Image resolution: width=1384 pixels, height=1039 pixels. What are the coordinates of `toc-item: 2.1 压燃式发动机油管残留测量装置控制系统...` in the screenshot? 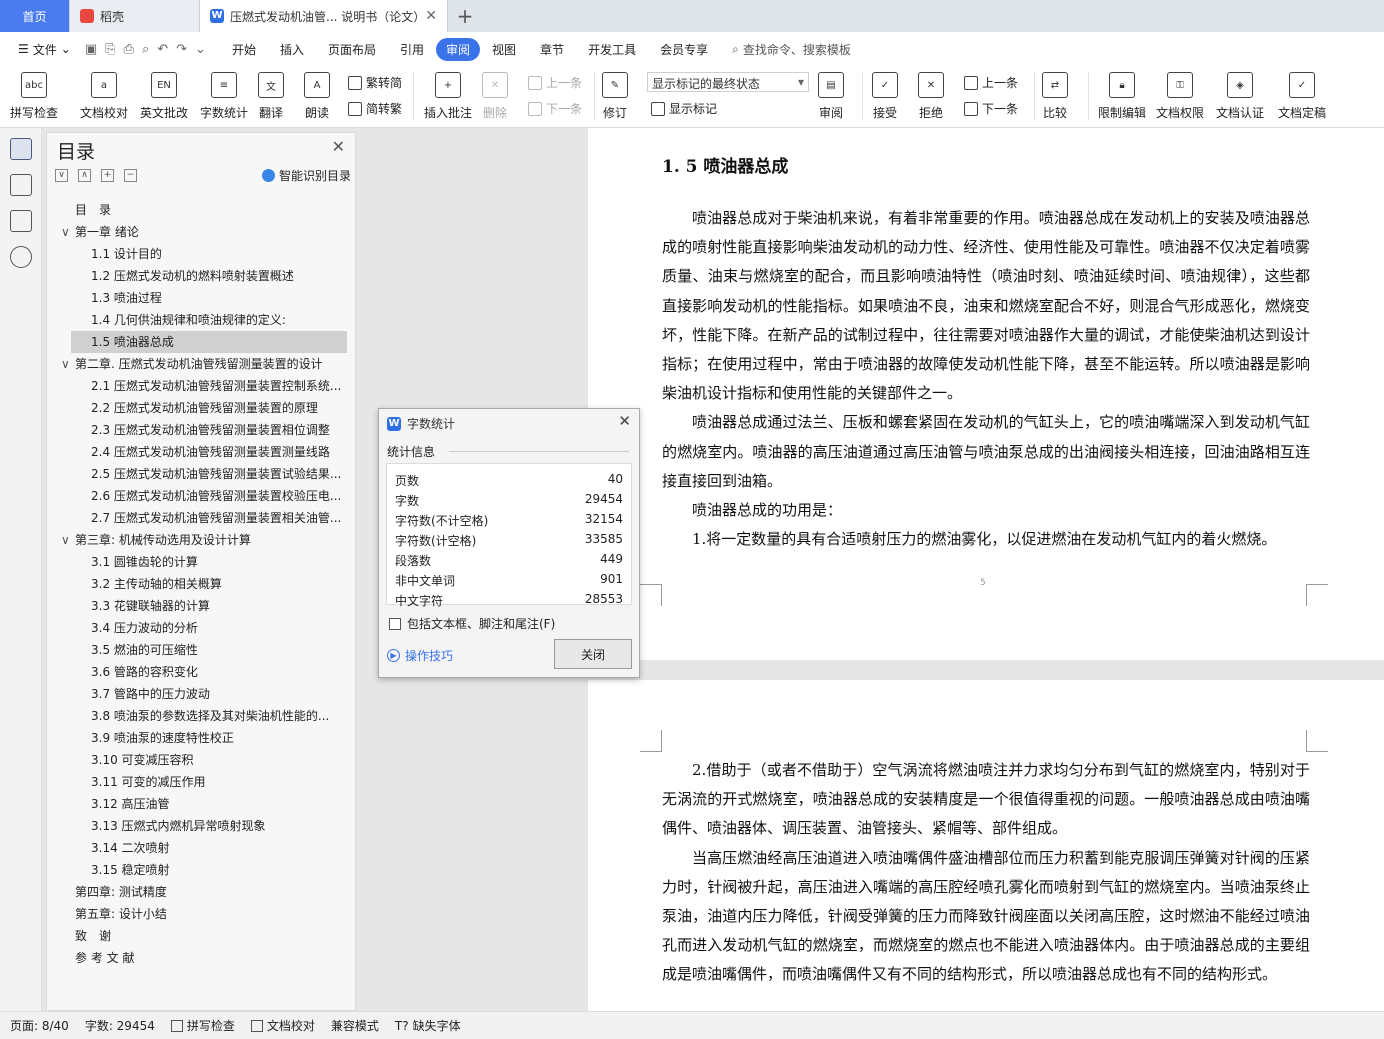 It's located at (201, 386).